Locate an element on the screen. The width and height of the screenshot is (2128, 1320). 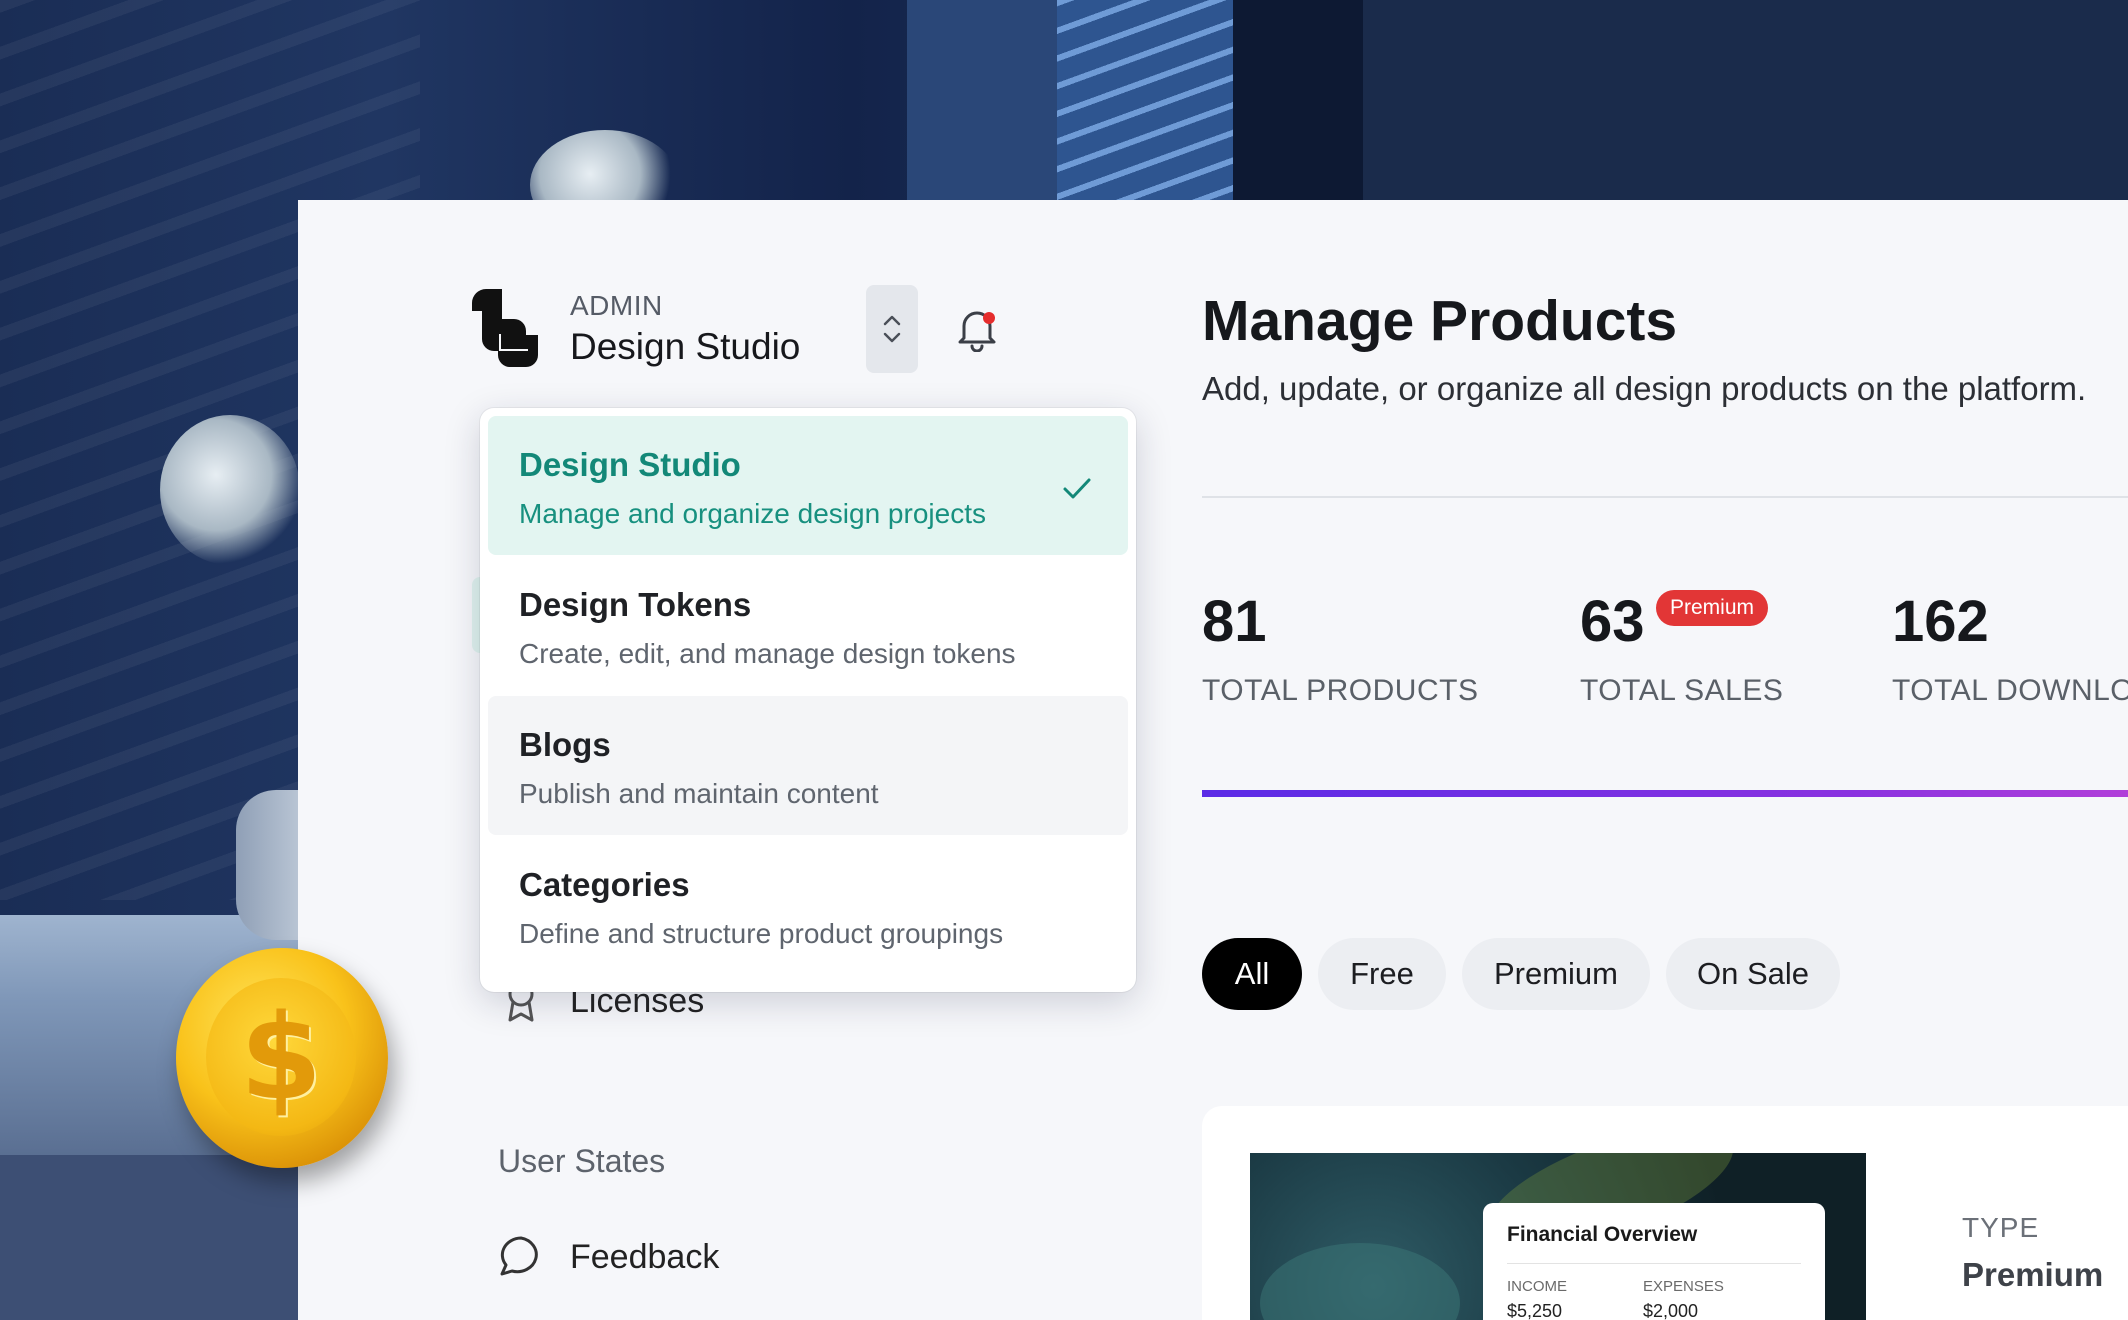
filter-chip-premium: Premium is located at coordinates (1556, 974).